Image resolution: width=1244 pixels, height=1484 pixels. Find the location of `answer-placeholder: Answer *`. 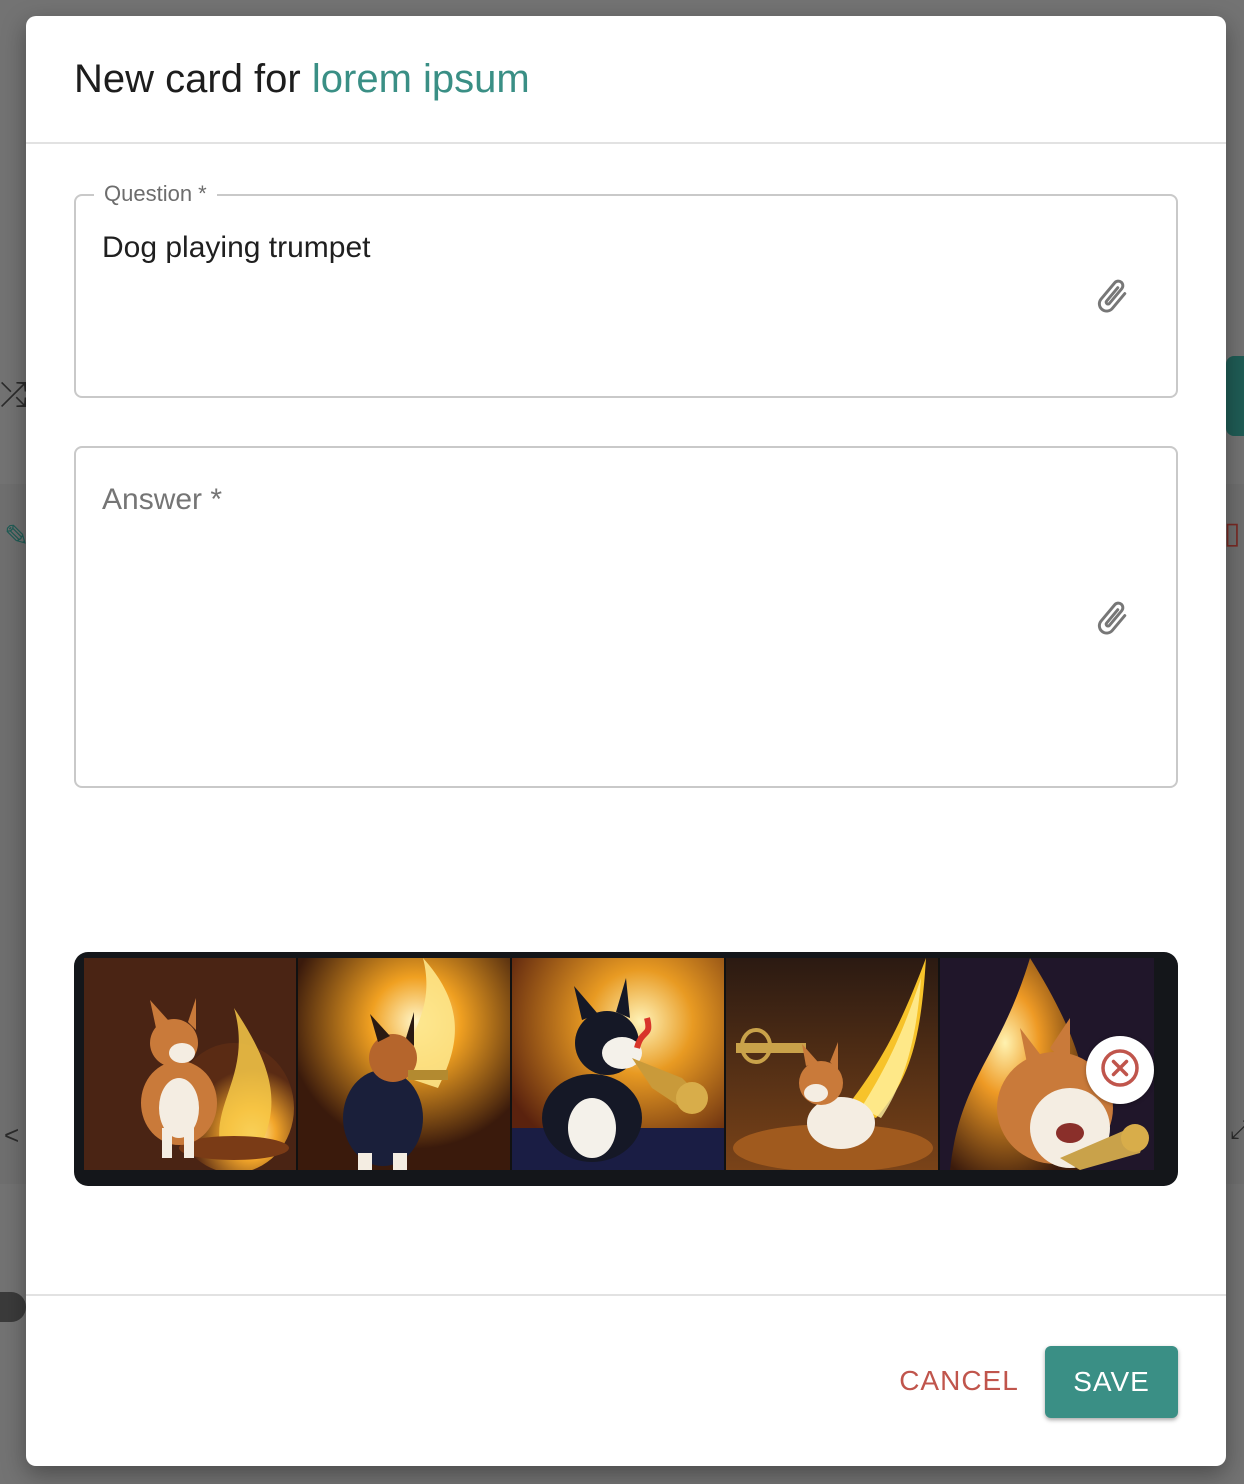

answer-placeholder: Answer * is located at coordinates (162, 499).